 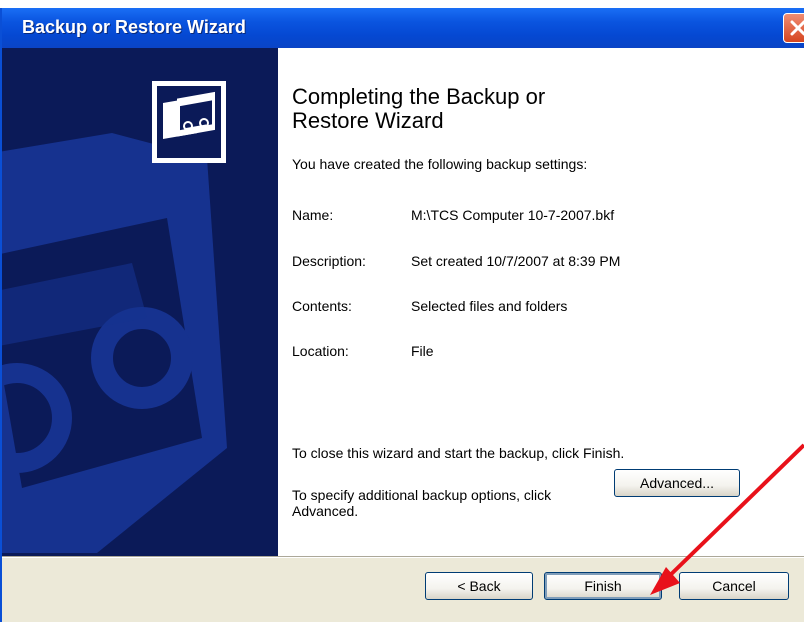 I want to click on setting-description-value: Set created 10/7/2007 at 8:39 PM, so click(x=516, y=261).